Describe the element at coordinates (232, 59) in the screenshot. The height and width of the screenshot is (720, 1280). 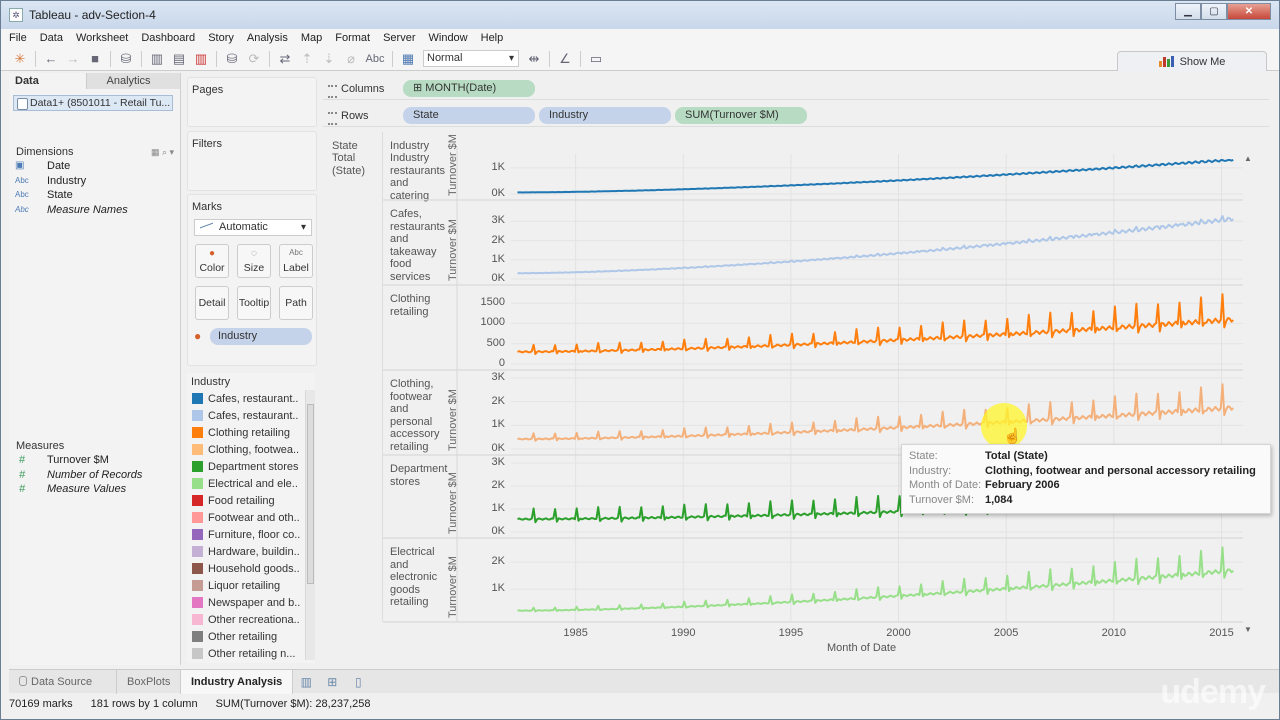
I see `pause-updates-icon: ⛁` at that location.